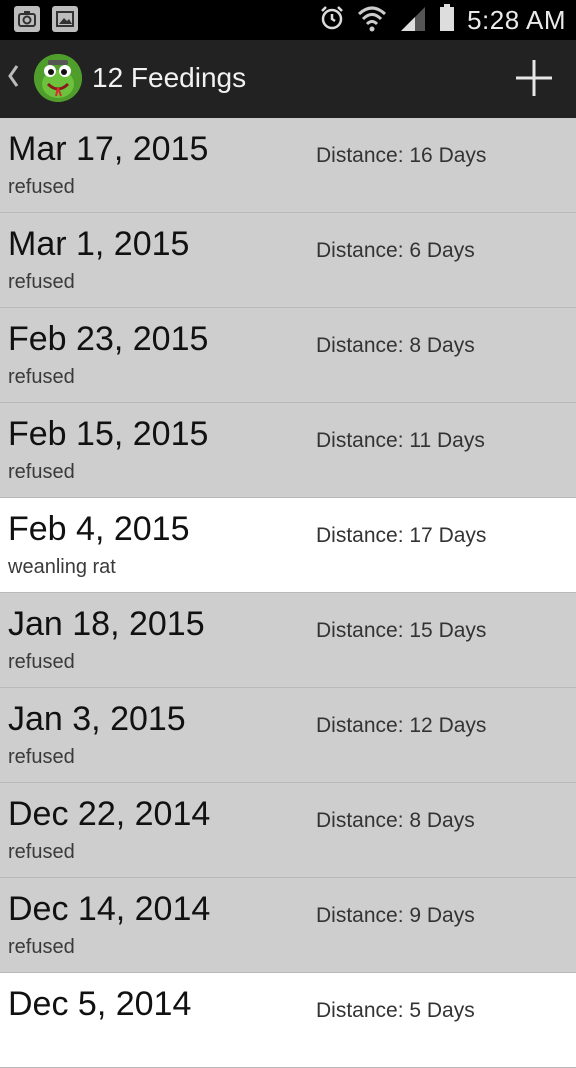  Describe the element at coordinates (288, 925) in the screenshot. I see `list-item: Dec 14, 2014 refused Distance: 9 Days` at that location.